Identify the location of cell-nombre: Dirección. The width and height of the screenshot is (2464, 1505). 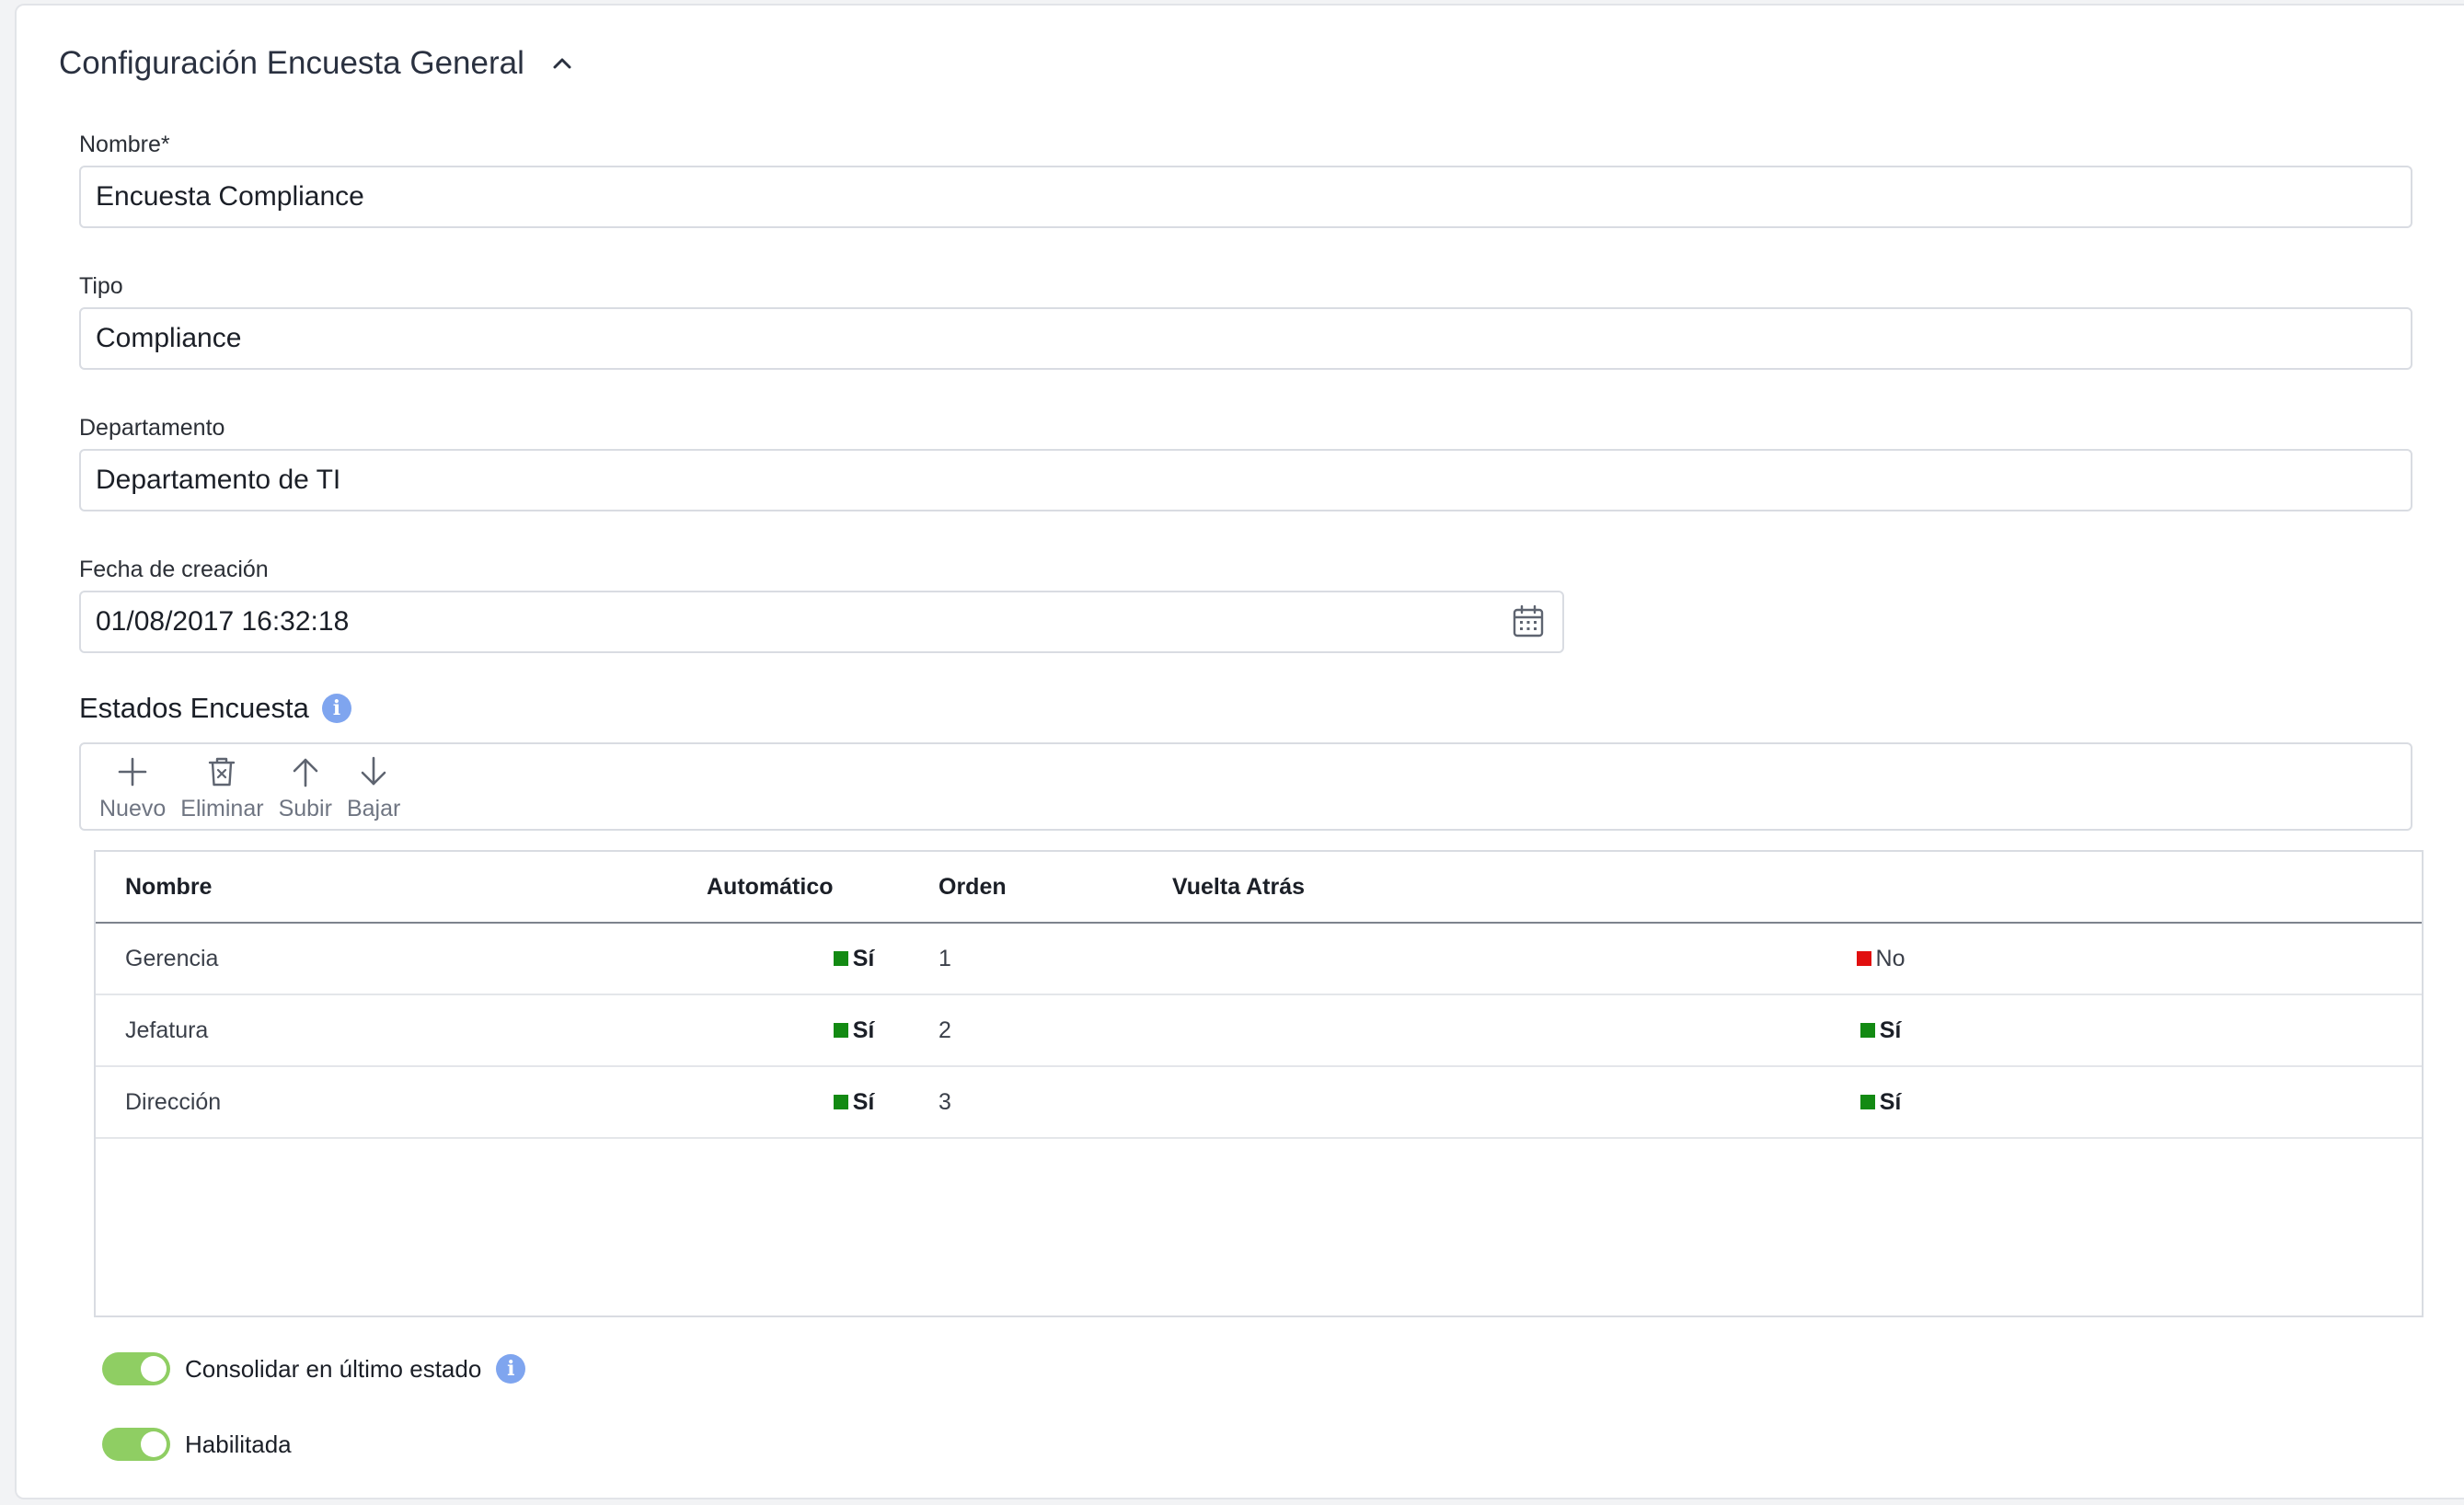
(173, 1101).